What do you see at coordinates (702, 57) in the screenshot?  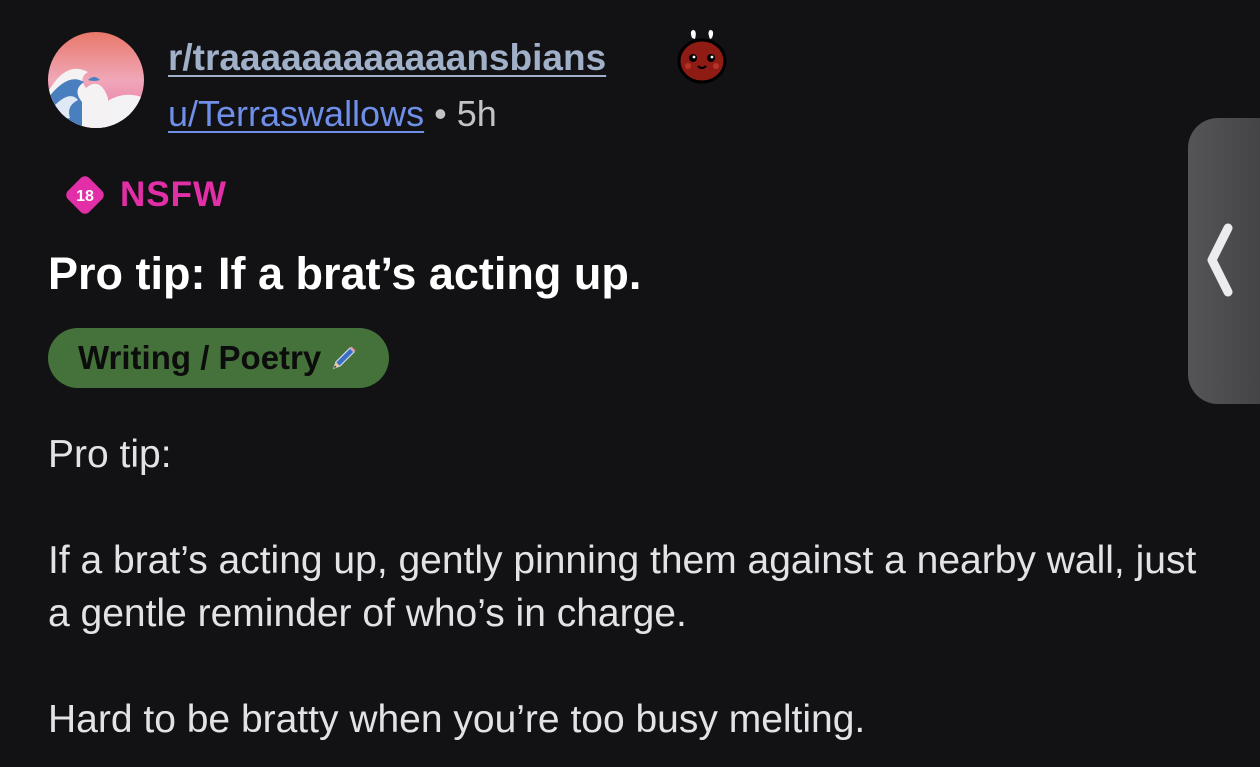 I see `red-critter-award-icon` at bounding box center [702, 57].